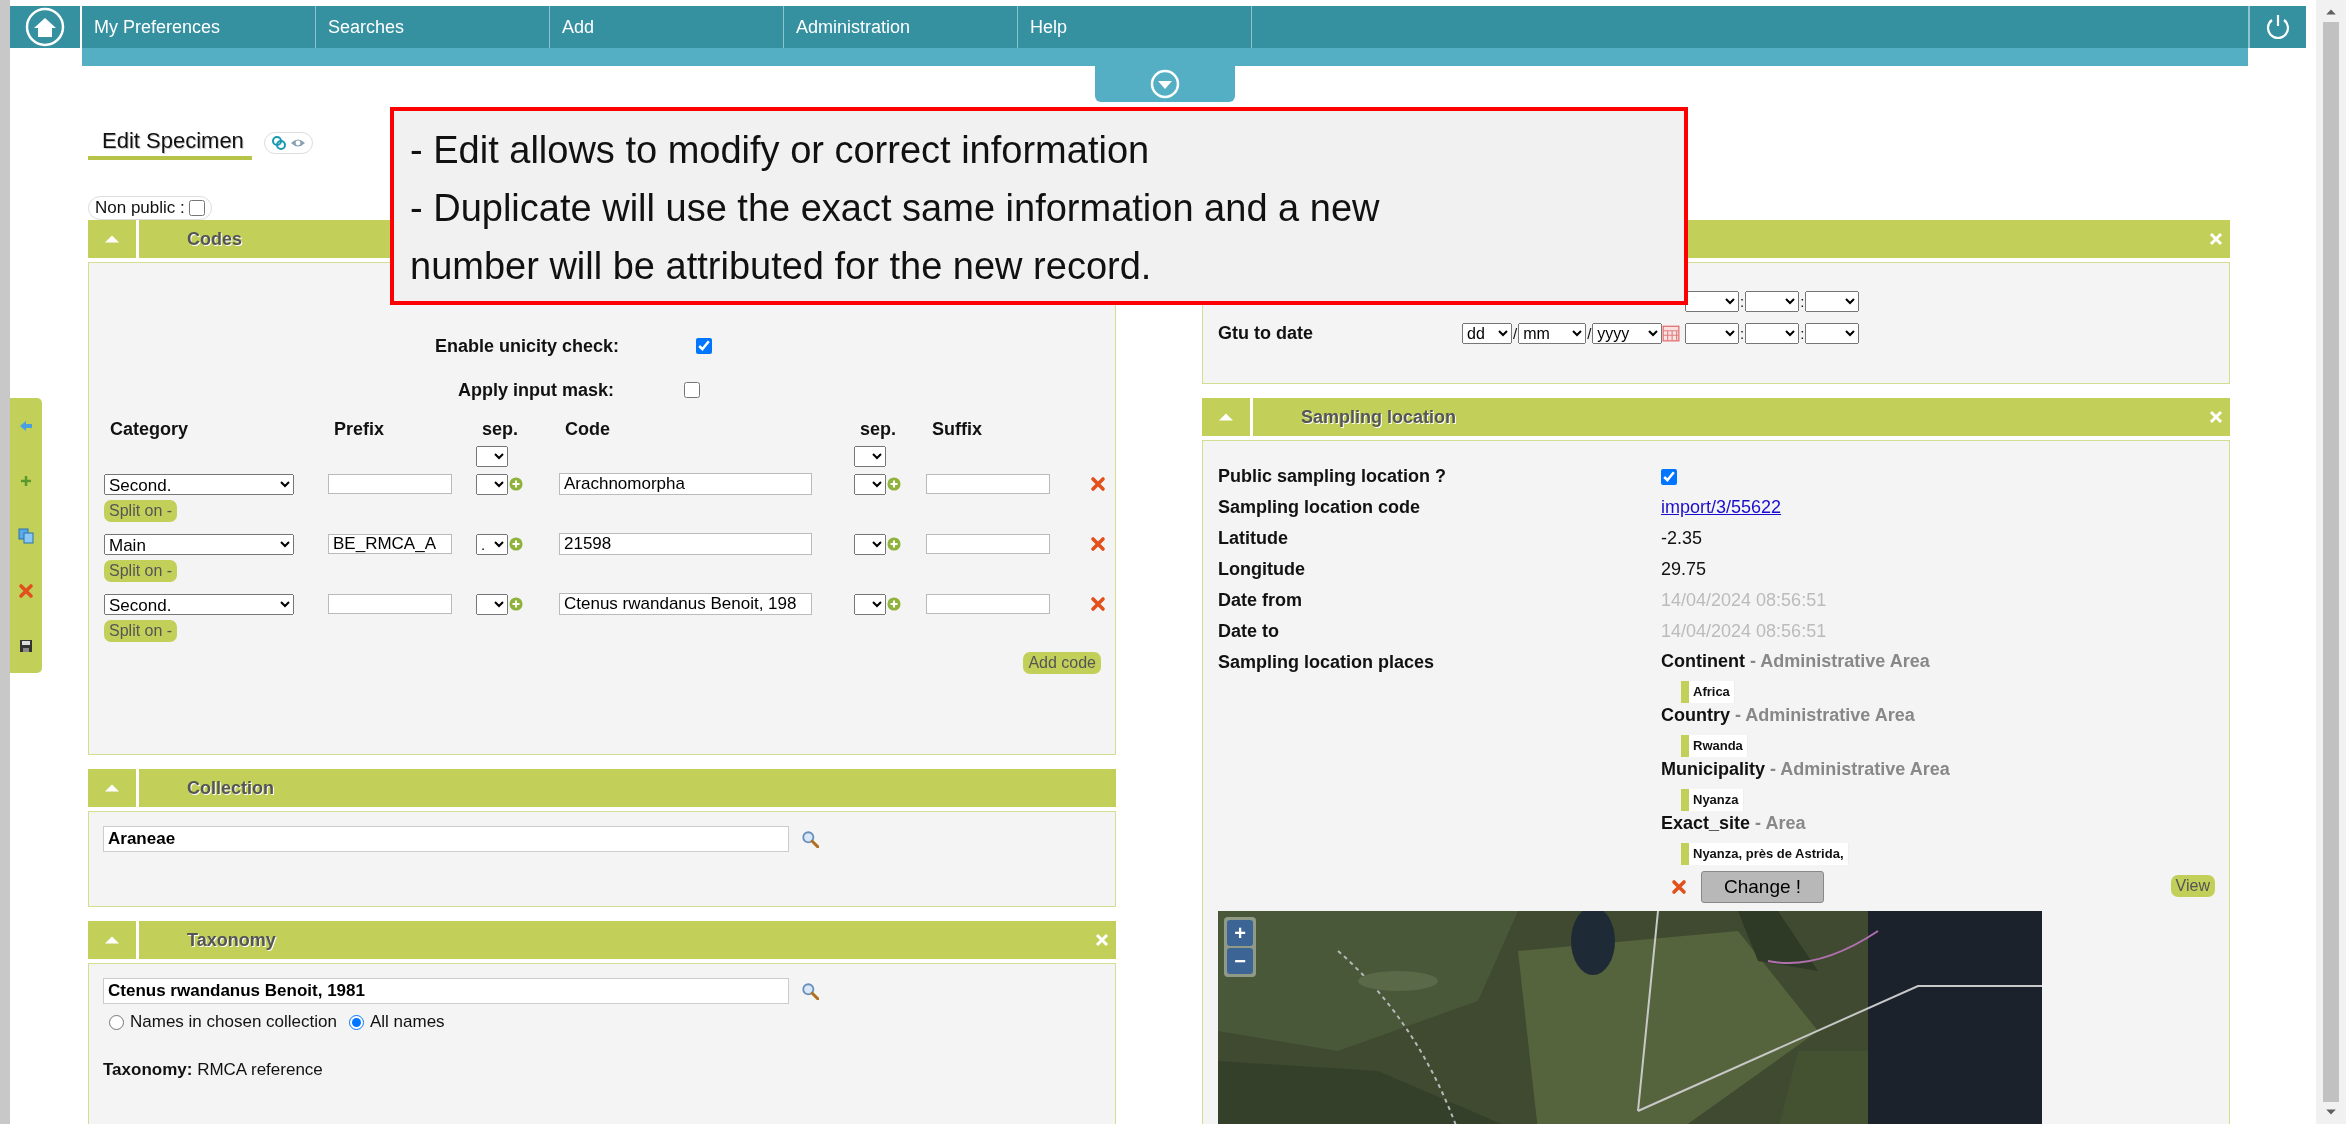 This screenshot has width=2346, height=1124. I want to click on field-label: Public sampling location ?, so click(1333, 476).